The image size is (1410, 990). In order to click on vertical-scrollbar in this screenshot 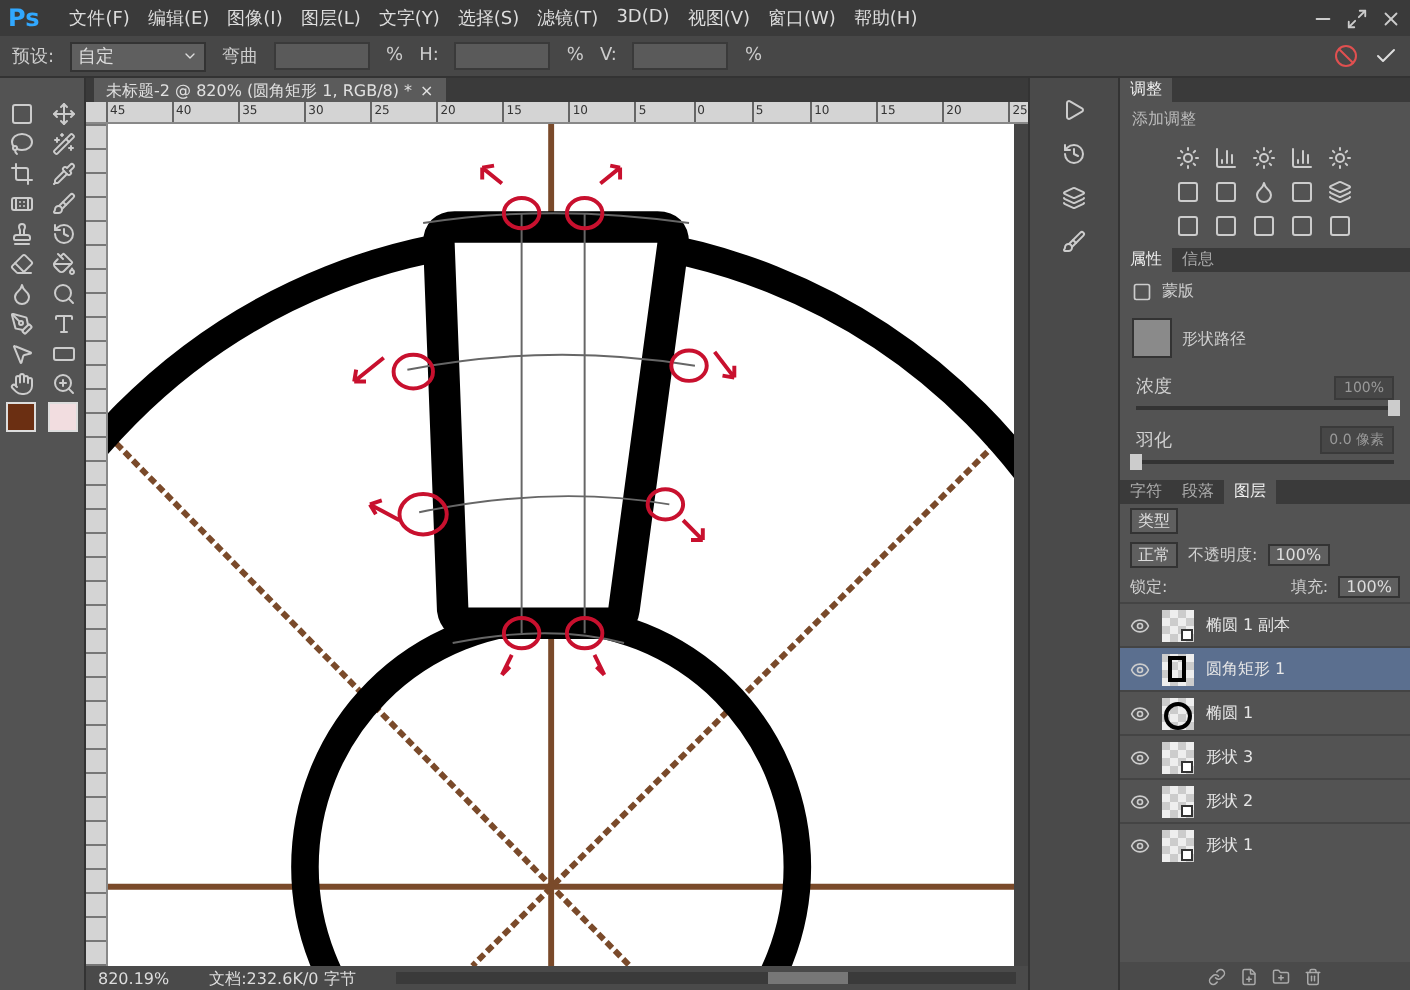, I will do `click(1021, 545)`.